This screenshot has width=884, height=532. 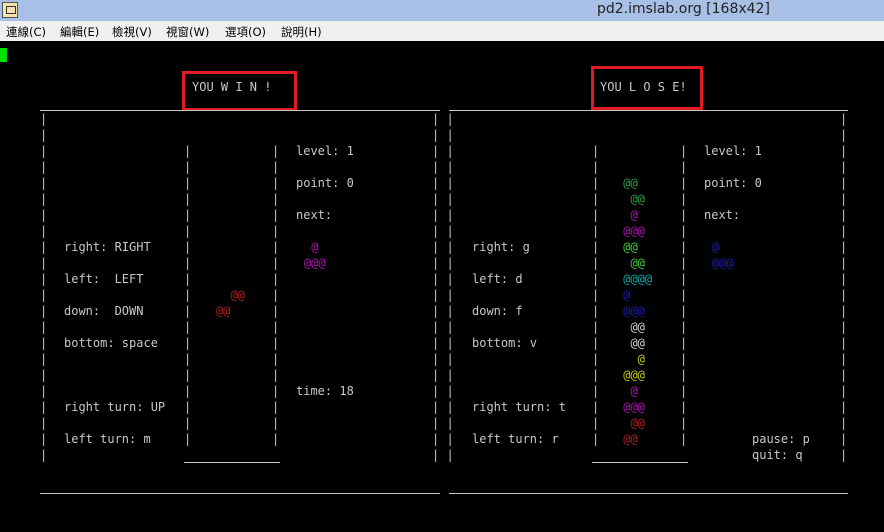 What do you see at coordinates (723, 263) in the screenshot?
I see `right-next-piece-row: @@@` at bounding box center [723, 263].